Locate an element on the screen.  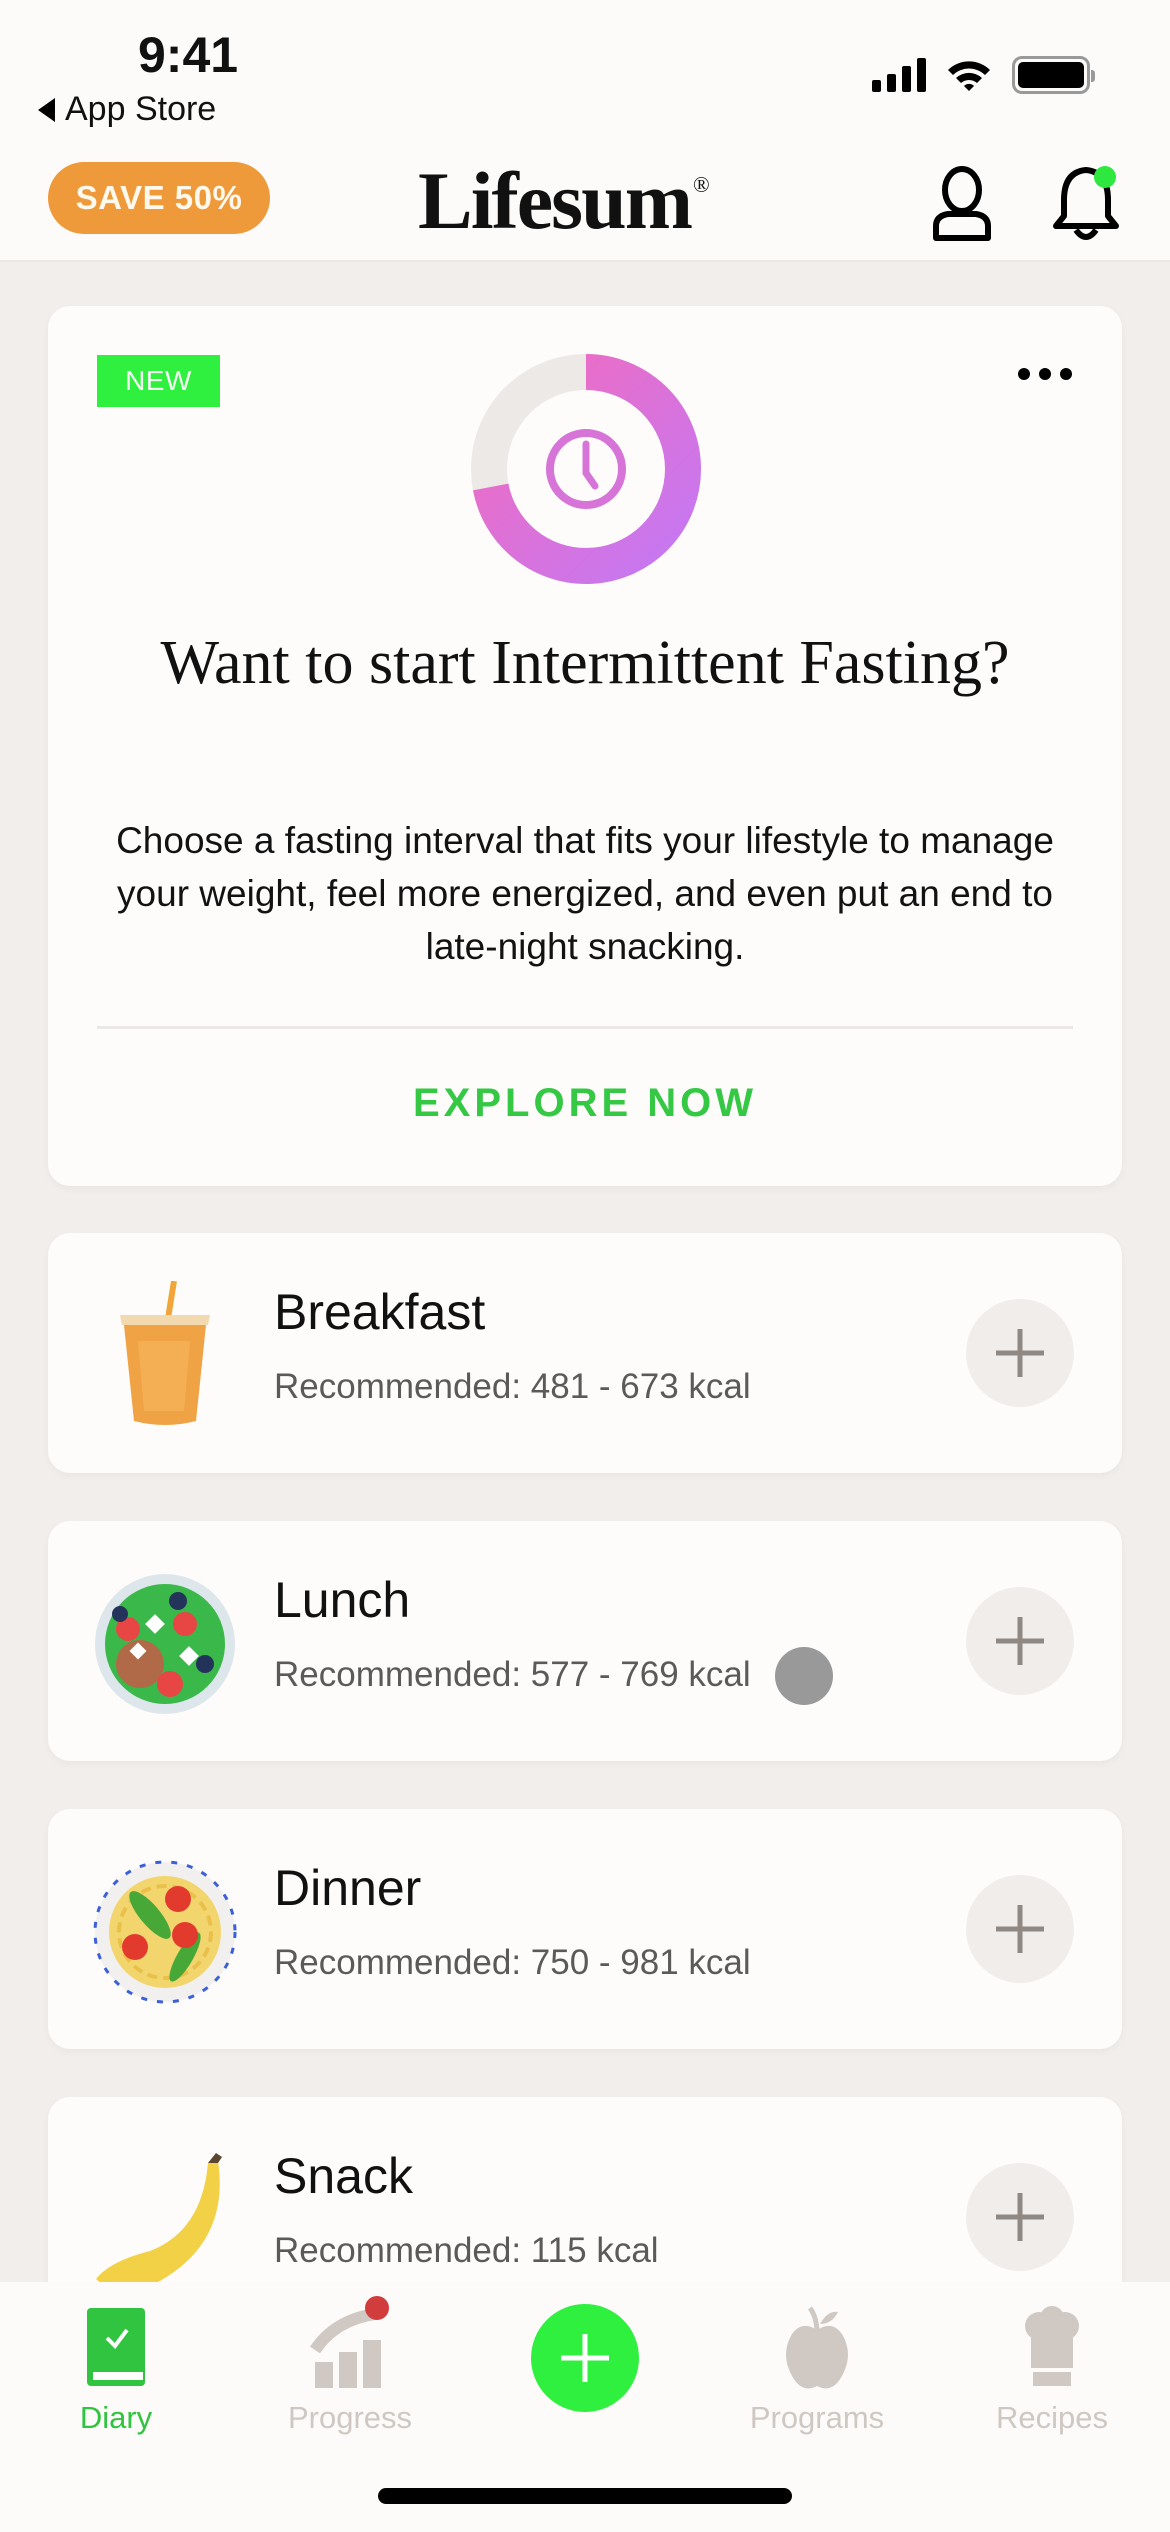
fasting-ring-icon is located at coordinates (586, 469).